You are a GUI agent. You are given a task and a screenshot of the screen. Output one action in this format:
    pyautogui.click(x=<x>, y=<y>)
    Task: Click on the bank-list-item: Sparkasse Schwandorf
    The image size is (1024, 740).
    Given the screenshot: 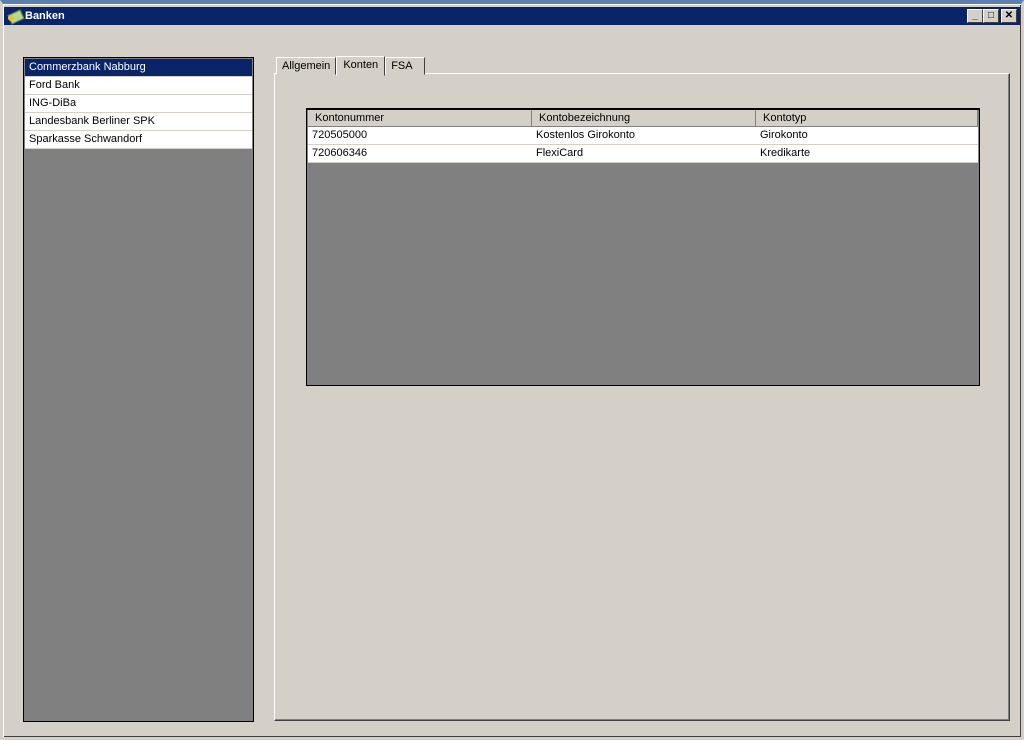 What is the action you would take?
    pyautogui.click(x=138, y=140)
    